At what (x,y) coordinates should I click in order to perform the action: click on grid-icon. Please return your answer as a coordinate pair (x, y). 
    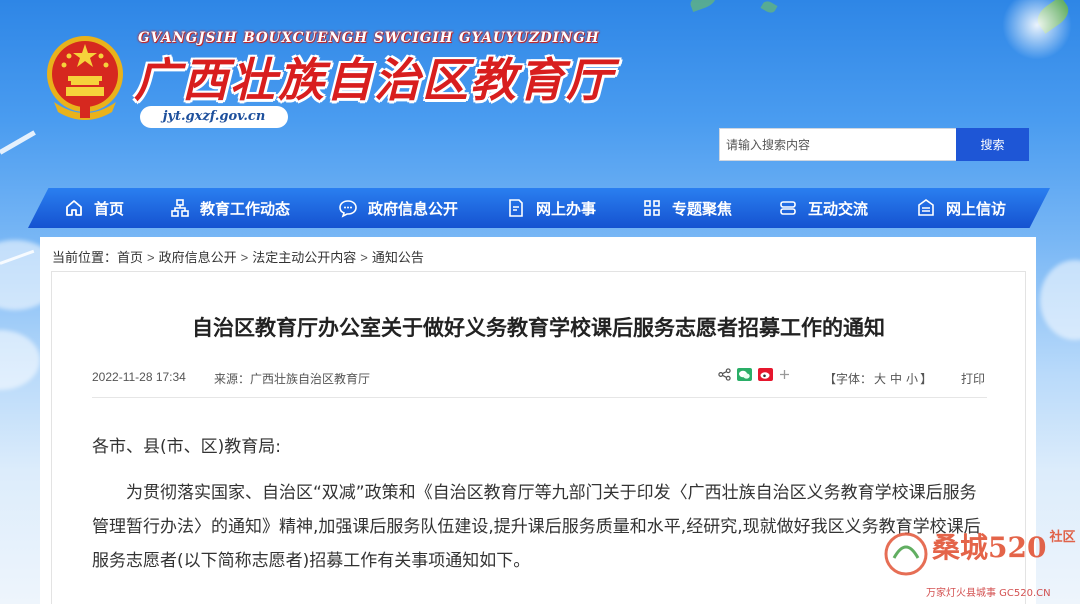
    Looking at the image, I should click on (652, 208).